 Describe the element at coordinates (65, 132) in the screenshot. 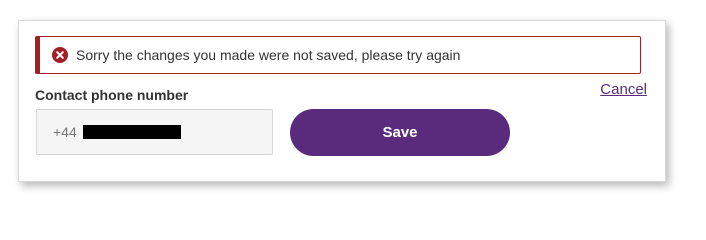

I see `phone-country-prefix: +44` at that location.